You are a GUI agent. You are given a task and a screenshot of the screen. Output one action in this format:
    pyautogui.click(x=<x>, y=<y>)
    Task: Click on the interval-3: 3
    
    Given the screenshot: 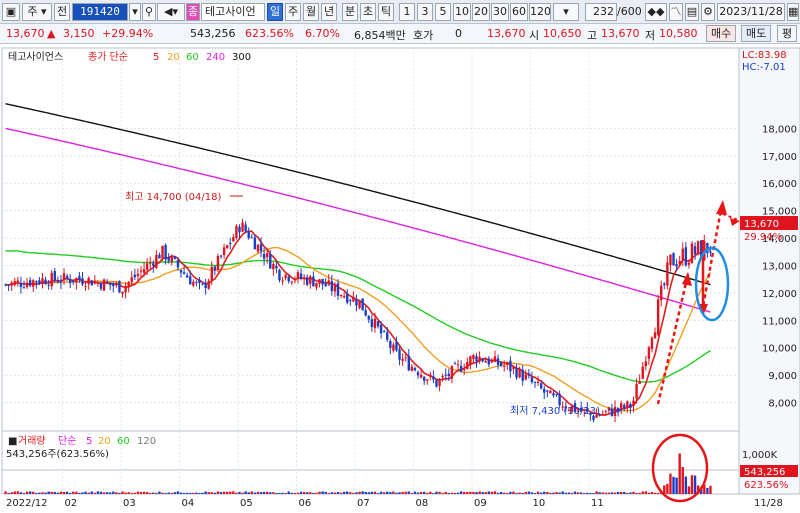 What is the action you would take?
    pyautogui.click(x=425, y=12)
    